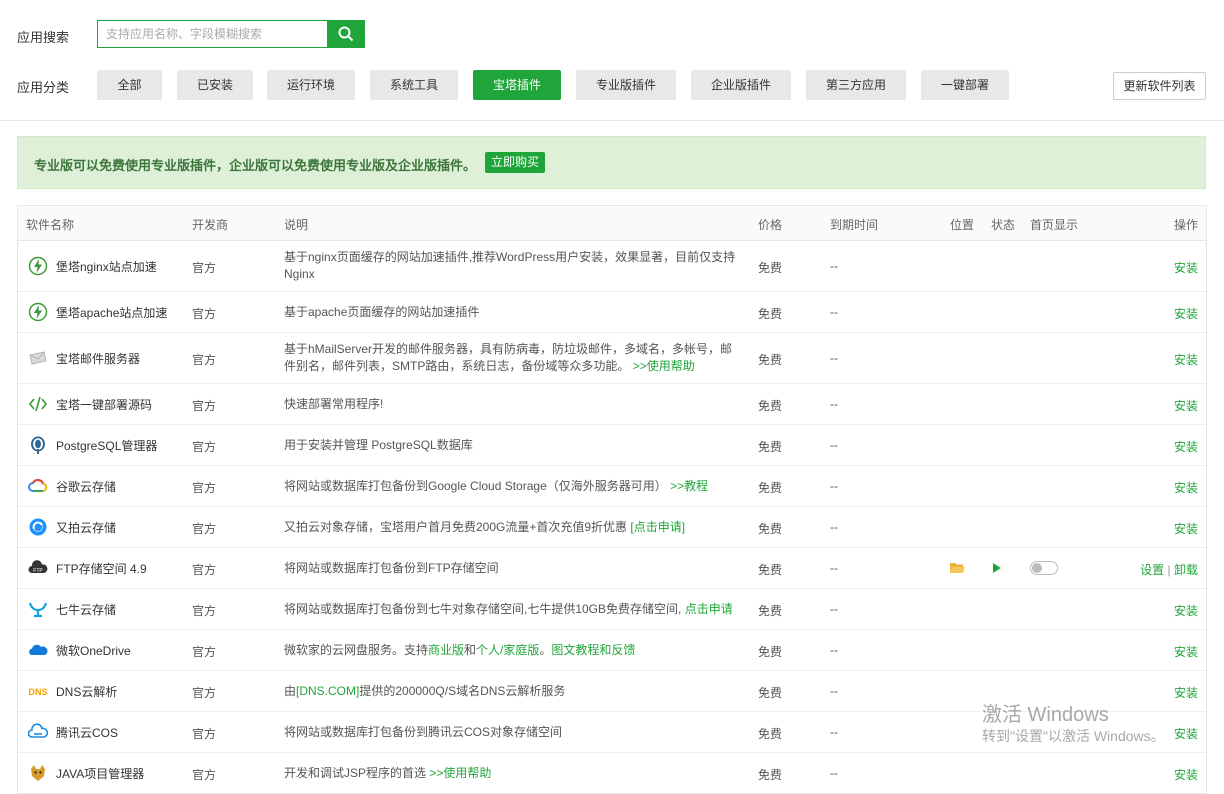  Describe the element at coordinates (38, 404) in the screenshot. I see `code-icon` at that location.